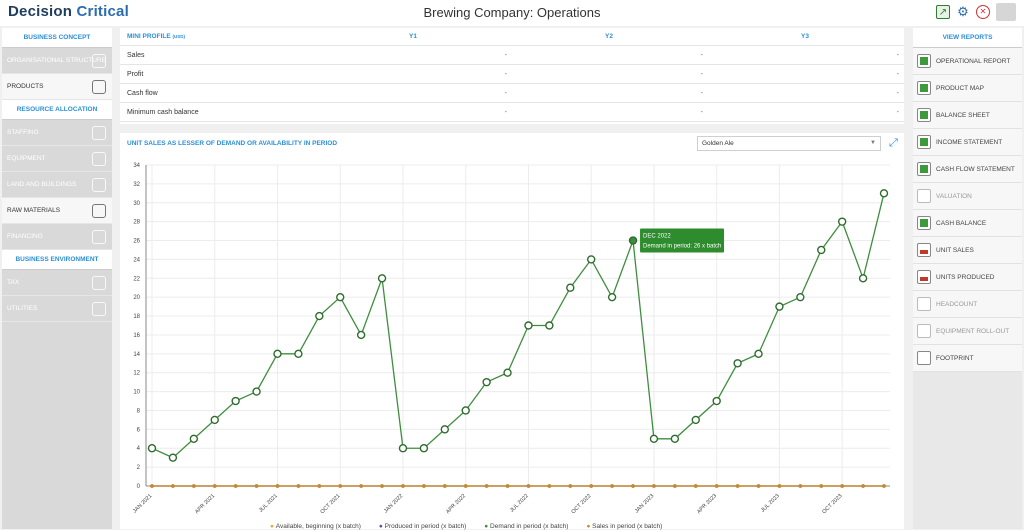 This screenshot has width=1024, height=530. I want to click on report-link-label: INCOME STATEMENT, so click(969, 142).